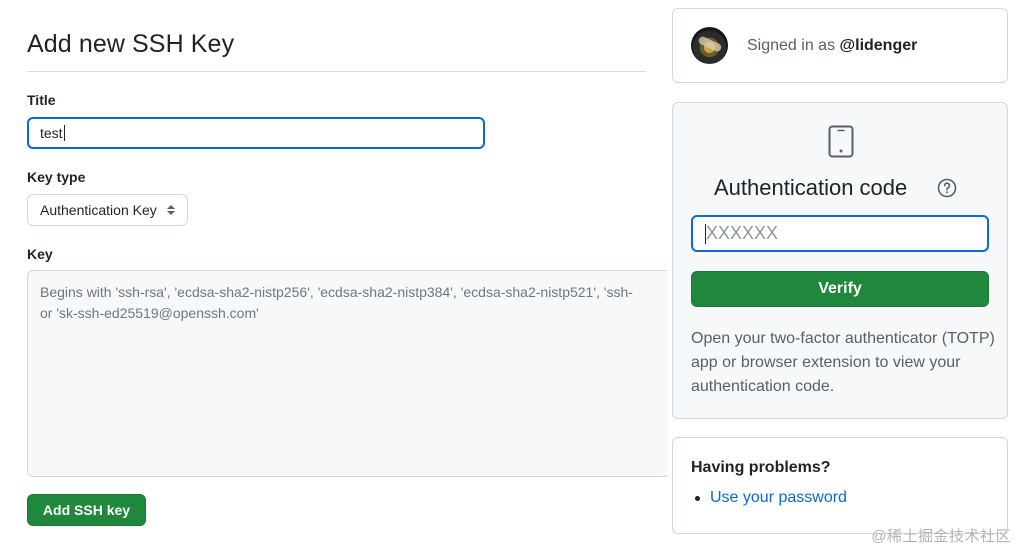 This screenshot has width=1019, height=554. What do you see at coordinates (947, 188) in the screenshot?
I see `question-icon` at bounding box center [947, 188].